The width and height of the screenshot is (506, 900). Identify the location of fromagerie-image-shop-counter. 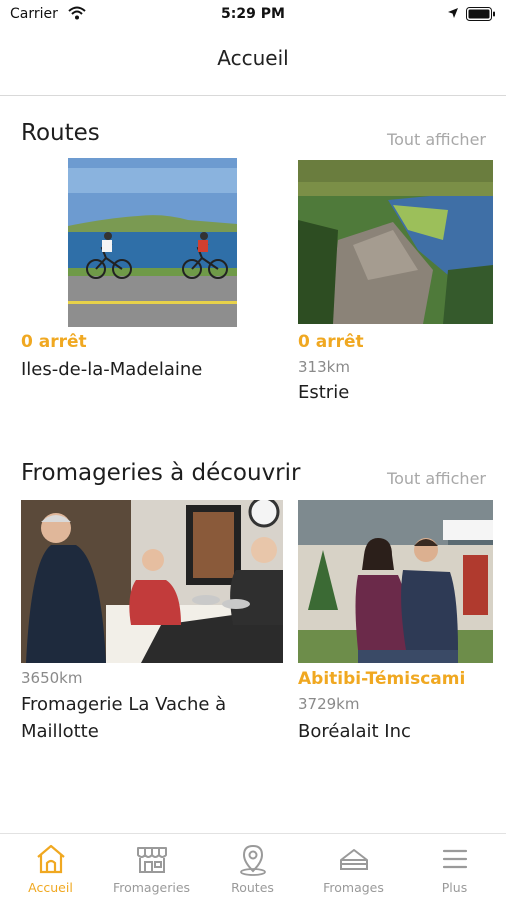
(152, 581).